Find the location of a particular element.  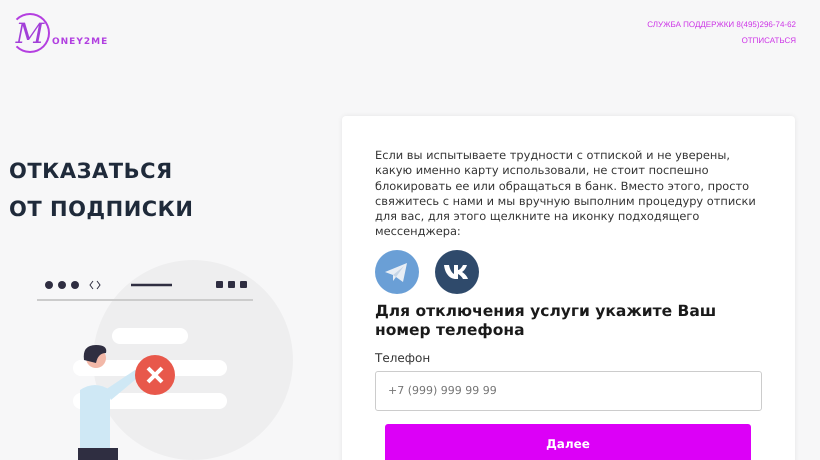

form-heading: Для отключения услуги укажите Ваш номер телефона is located at coordinates (546, 321).